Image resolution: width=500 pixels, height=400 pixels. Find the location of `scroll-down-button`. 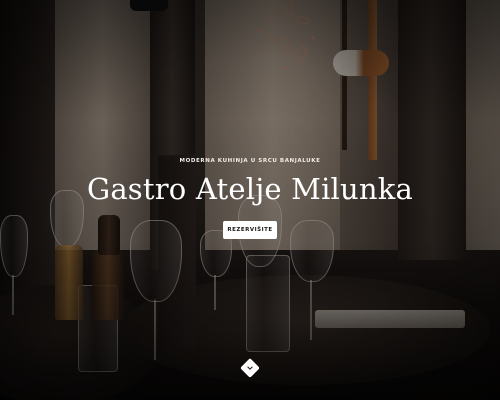

scroll-down-button is located at coordinates (250, 368).